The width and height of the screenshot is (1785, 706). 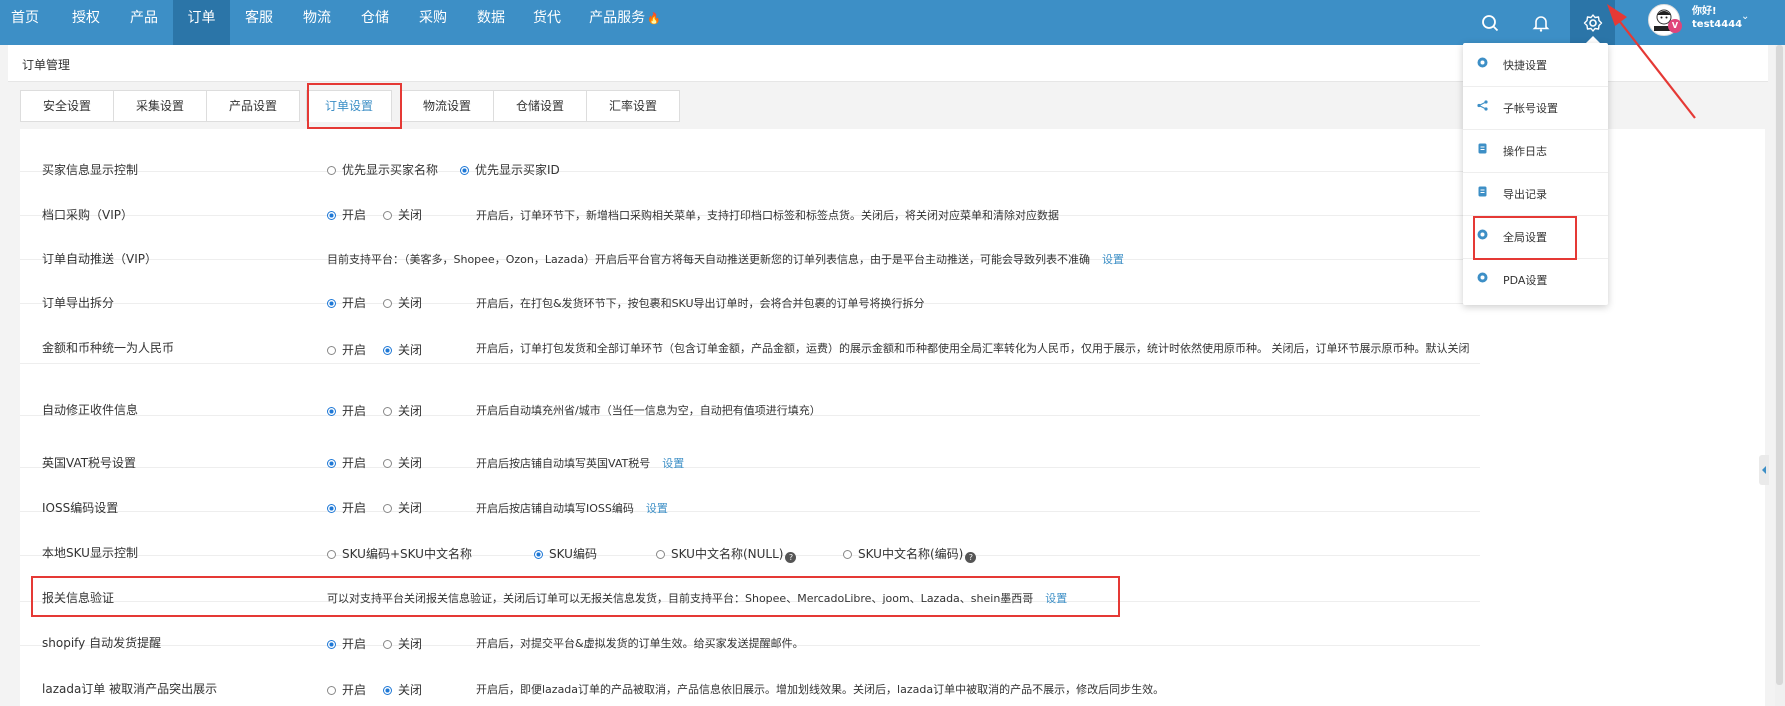 I want to click on menu-item-operation-log: 操作日志, so click(x=1535, y=151).